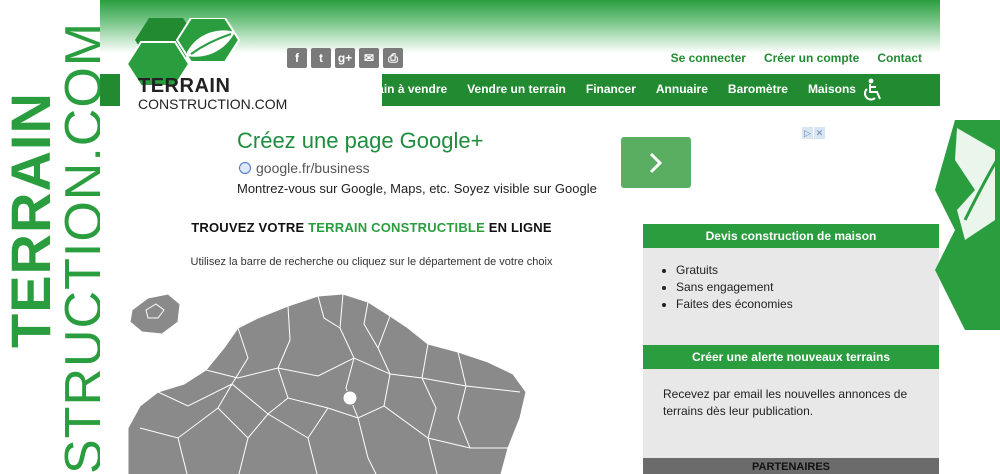 The image size is (1000, 474). What do you see at coordinates (184, 86) in the screenshot?
I see `logo-line1: TERRAIN` at bounding box center [184, 86].